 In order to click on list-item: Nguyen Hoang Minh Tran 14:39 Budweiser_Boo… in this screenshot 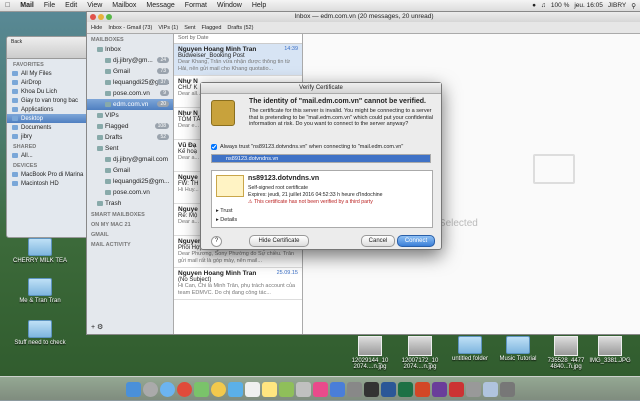, I will do `click(238, 60)`.